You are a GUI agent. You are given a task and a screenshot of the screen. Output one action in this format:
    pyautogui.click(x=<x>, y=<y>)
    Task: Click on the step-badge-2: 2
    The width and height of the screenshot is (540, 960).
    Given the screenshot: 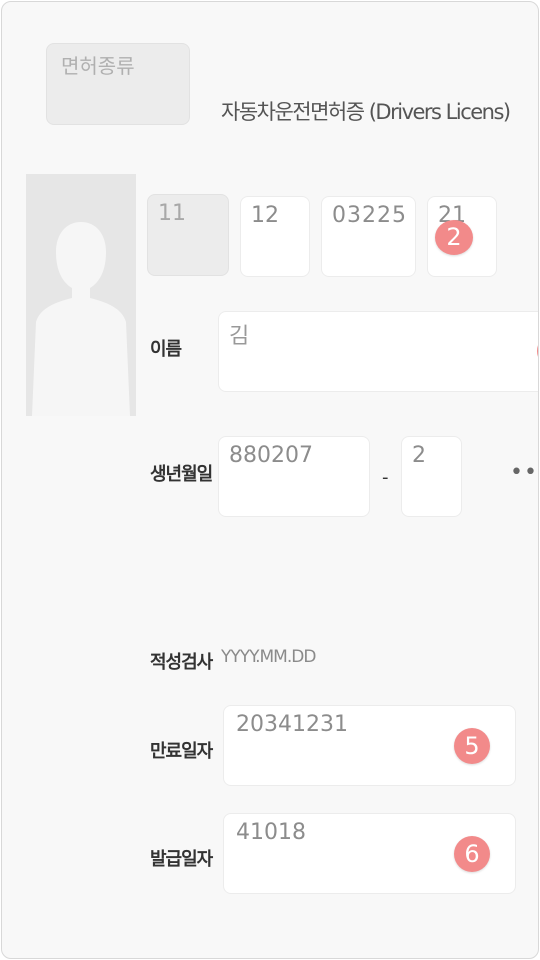 What is the action you would take?
    pyautogui.click(x=454, y=237)
    